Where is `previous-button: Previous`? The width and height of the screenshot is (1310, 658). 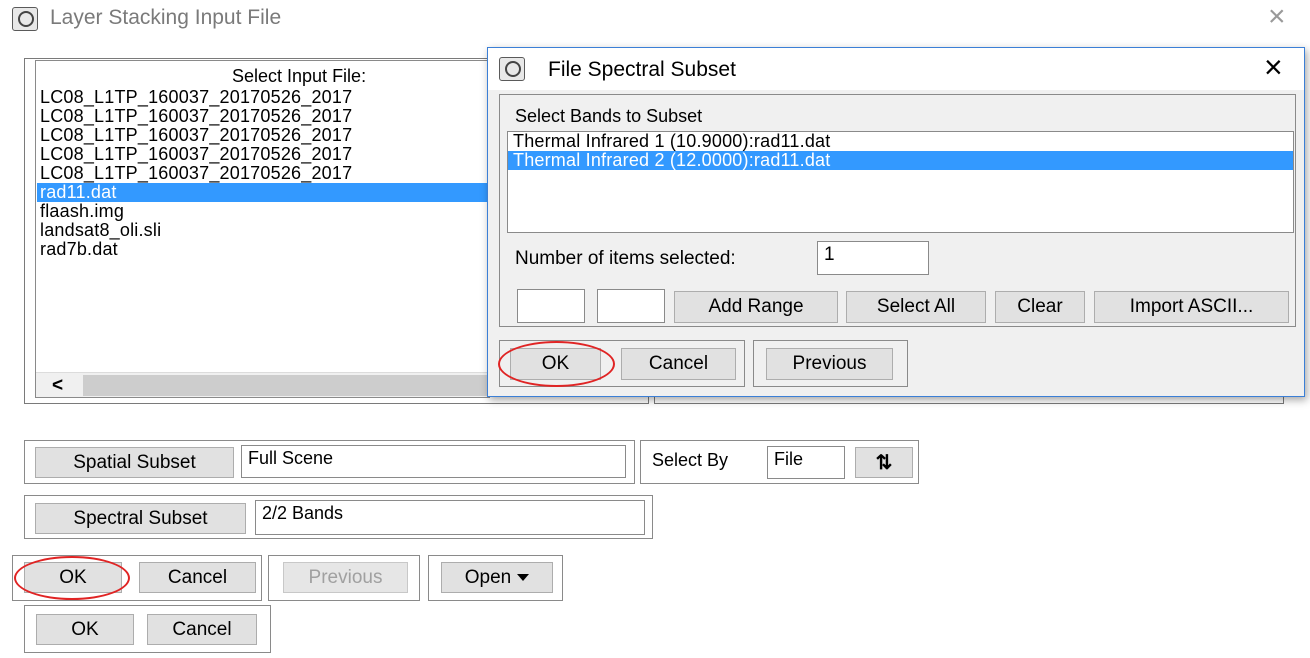
previous-button: Previous is located at coordinates (345, 577).